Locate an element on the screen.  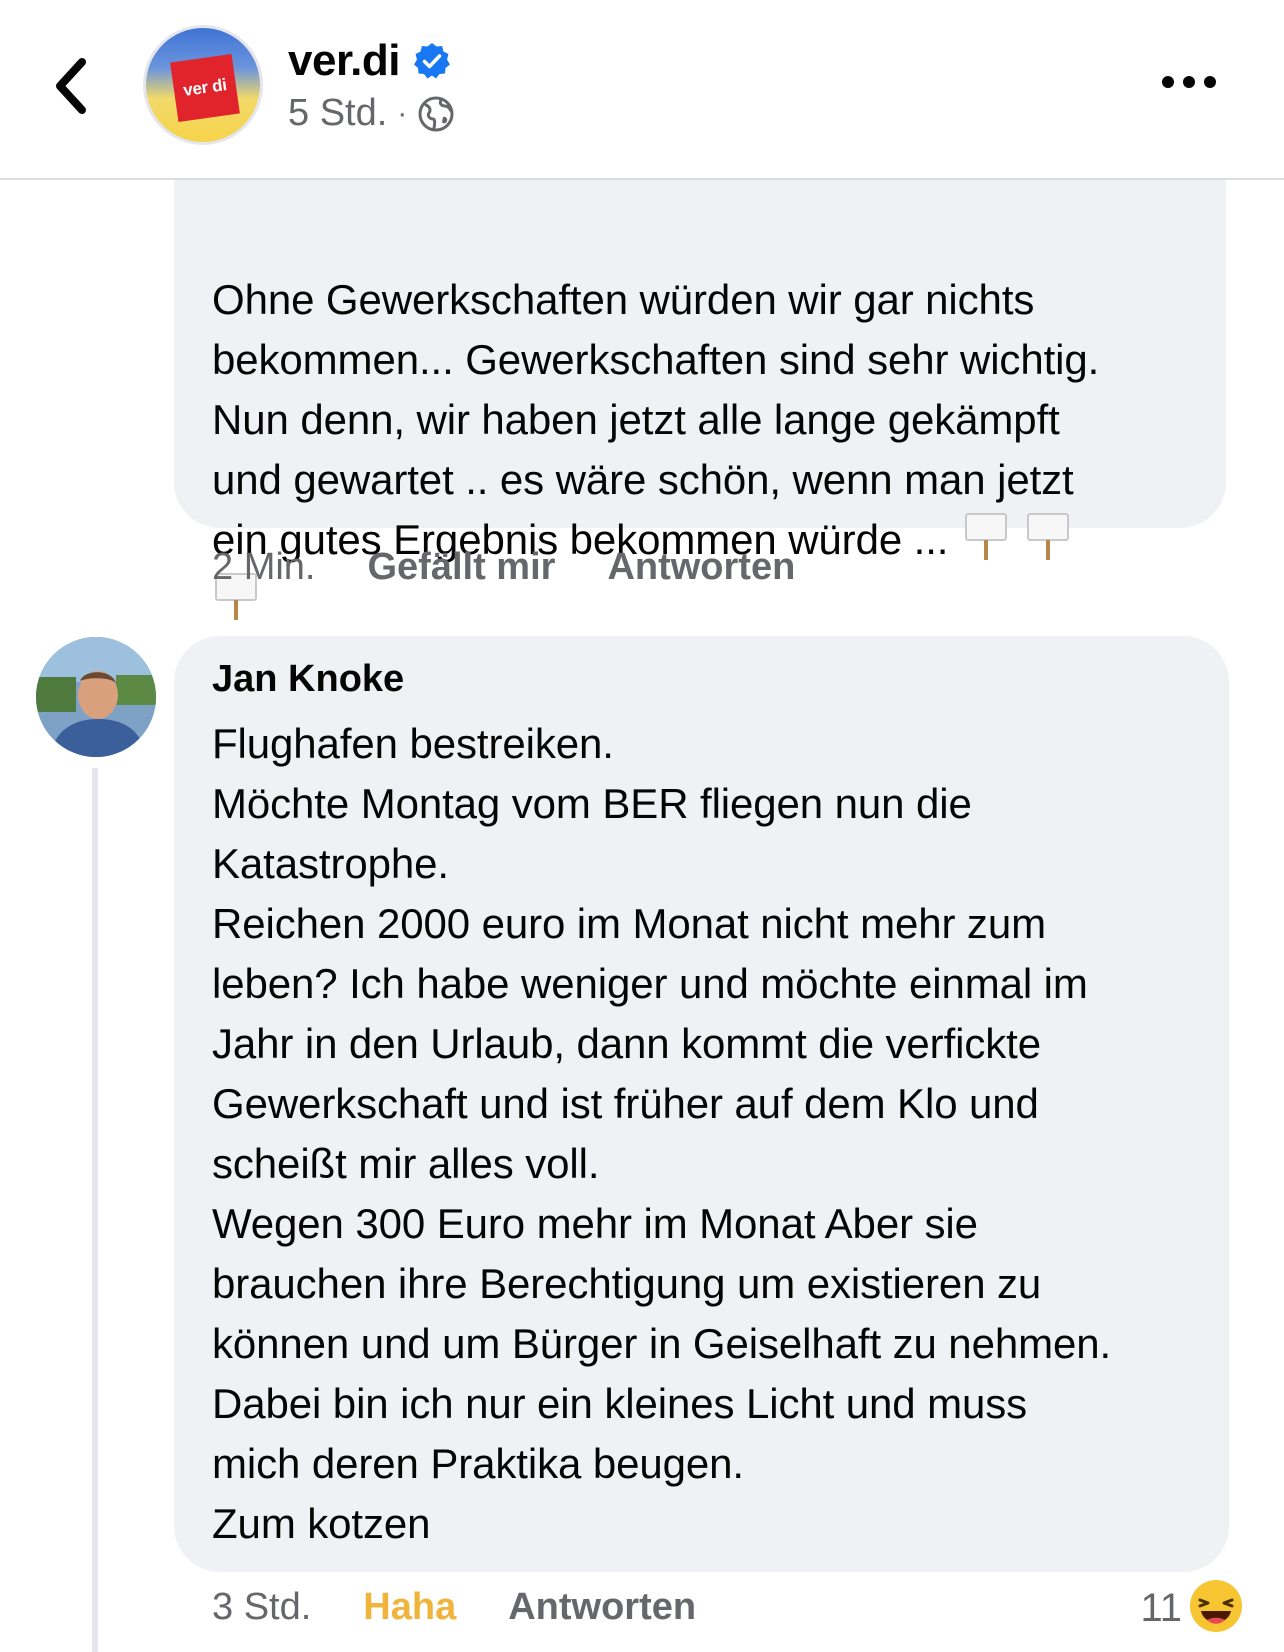
comment-line: Möchte Montag vom BER fliegen nun die is located at coordinates (592, 803).